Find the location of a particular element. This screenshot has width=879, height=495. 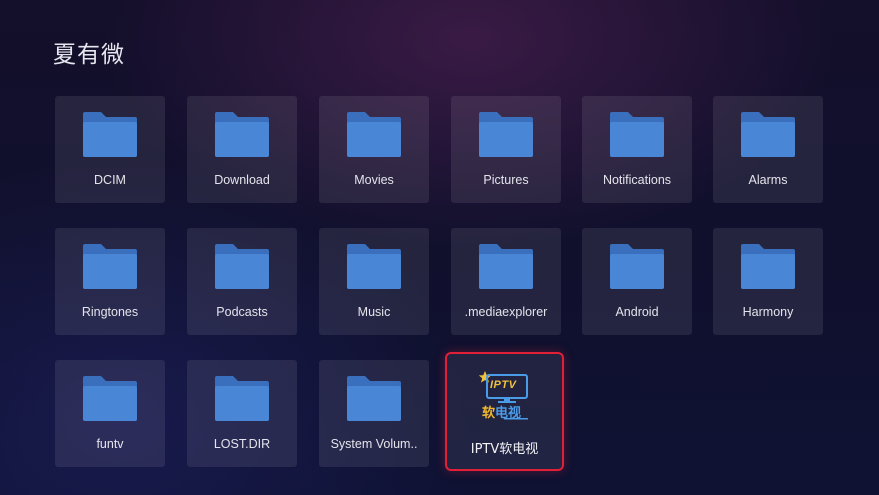

folder-tile-alarms: Alarms is located at coordinates (768, 149).